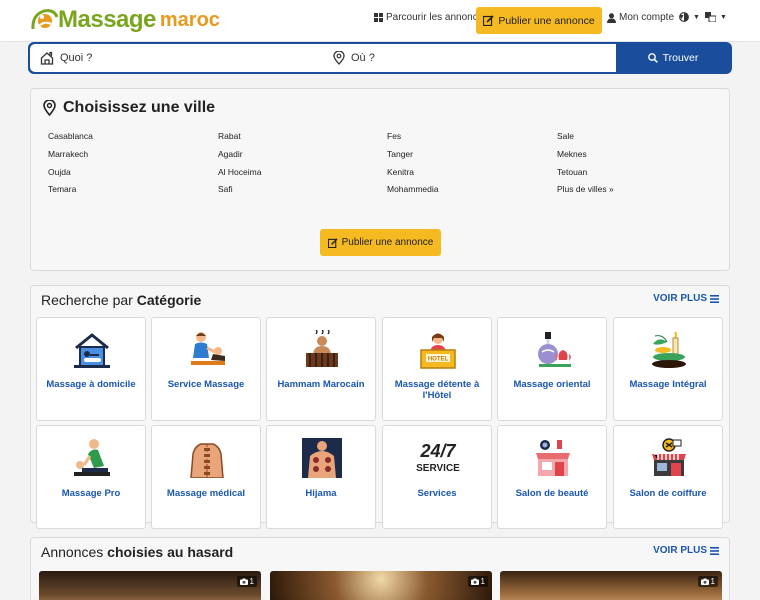  I want to click on hotel-reception-icon: HOTEL, so click(438, 351).